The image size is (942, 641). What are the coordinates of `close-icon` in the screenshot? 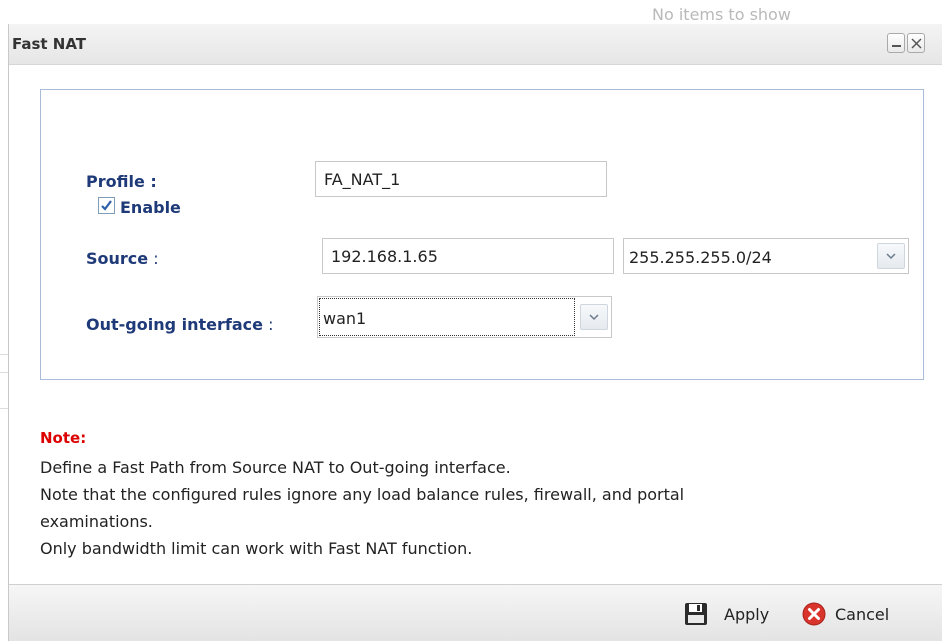 It's located at (916, 43).